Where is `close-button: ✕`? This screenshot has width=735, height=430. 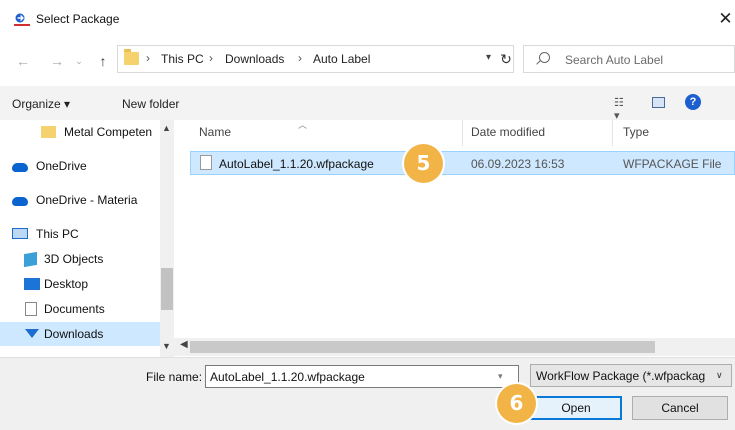
close-button: ✕ is located at coordinates (725, 19).